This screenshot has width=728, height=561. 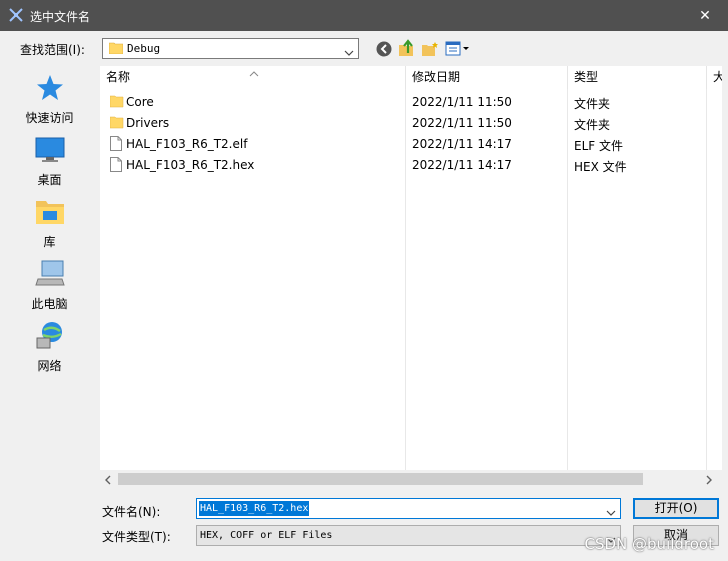 What do you see at coordinates (140, 102) in the screenshot?
I see `file-name: Core` at bounding box center [140, 102].